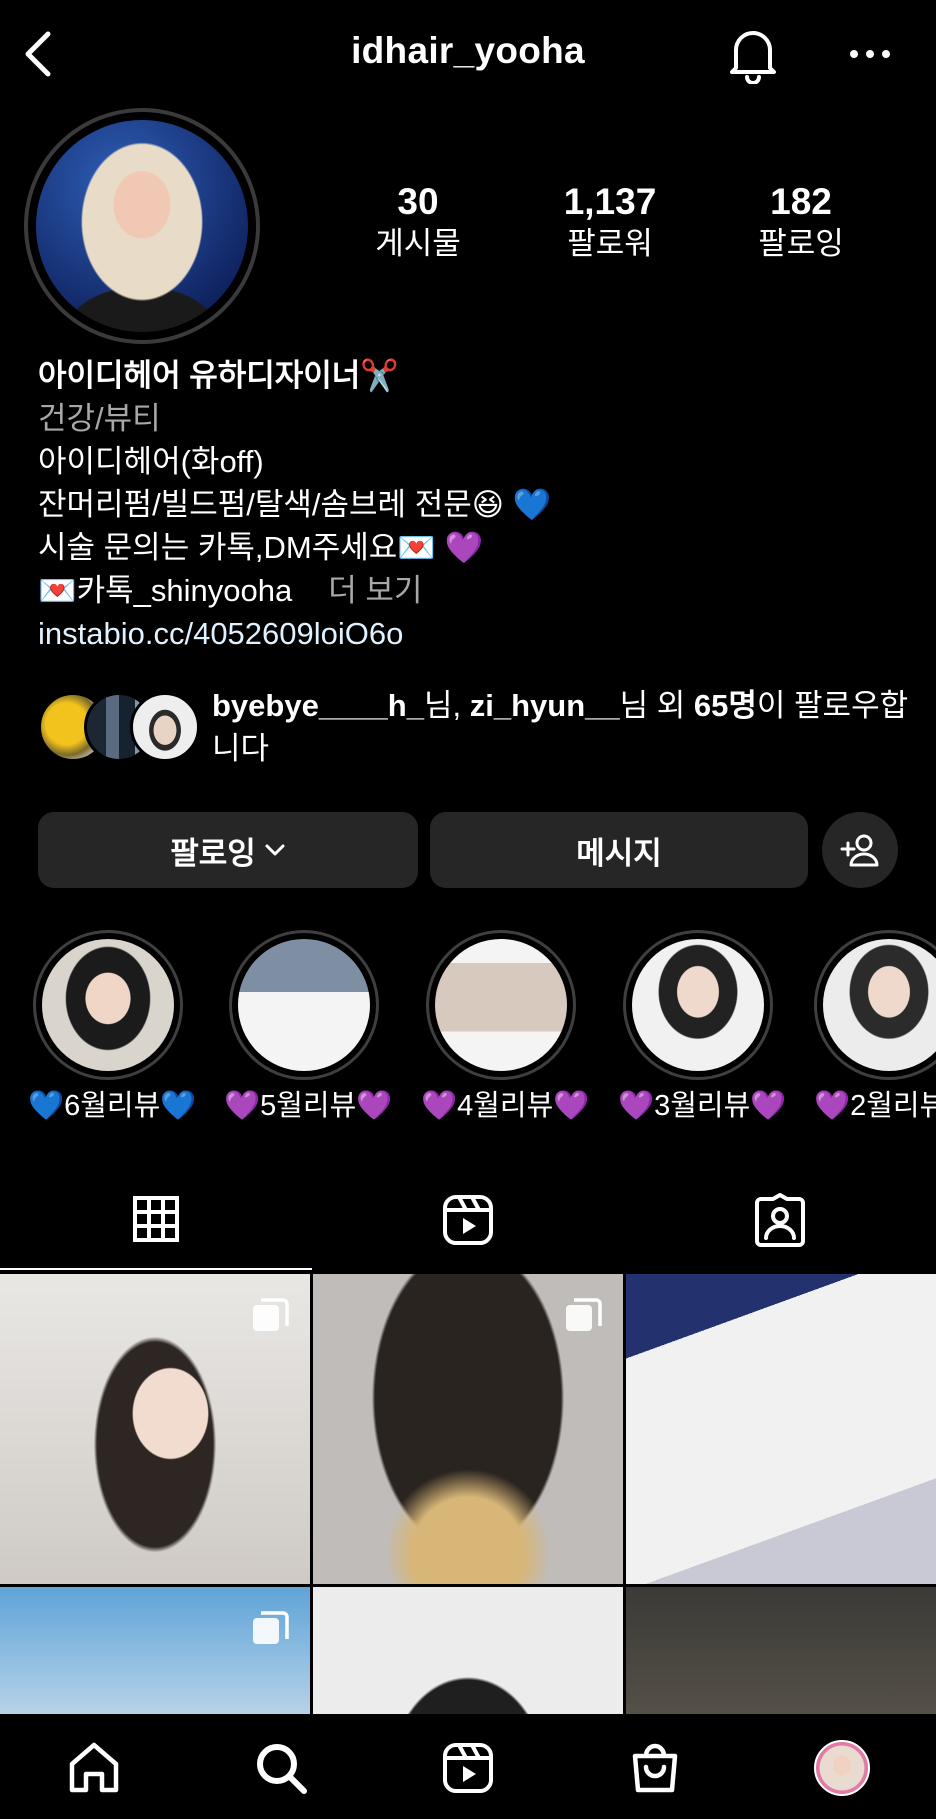 This screenshot has height=1819, width=936. I want to click on bio-link: instabio.cc/4052609loiO6o, so click(473, 633).